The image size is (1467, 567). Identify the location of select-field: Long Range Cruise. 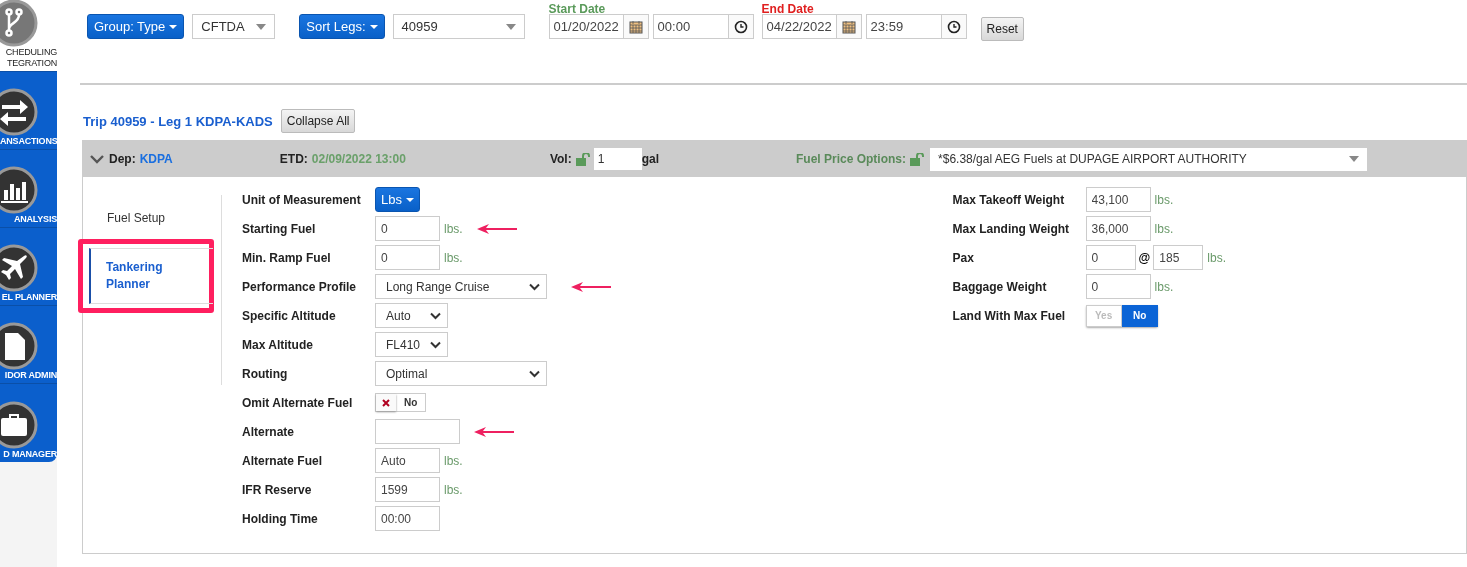
(461, 286).